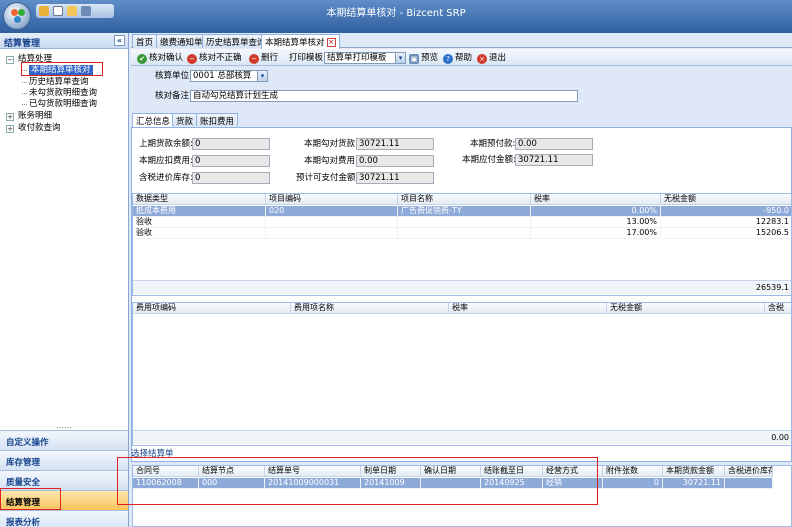  What do you see at coordinates (64, 440) in the screenshot?
I see `accordion-item: 自定义操作` at bounding box center [64, 440].